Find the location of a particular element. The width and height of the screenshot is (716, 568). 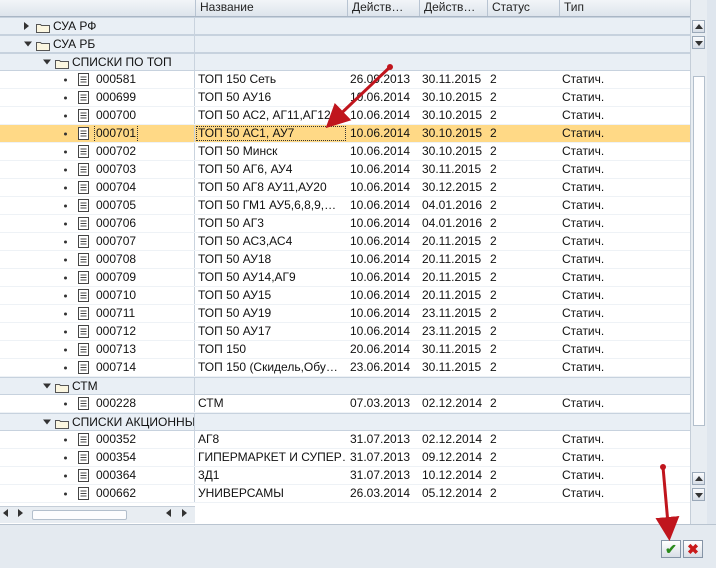

tree-cell: СПИСКИ ПО ТОП is located at coordinates (97, 62).